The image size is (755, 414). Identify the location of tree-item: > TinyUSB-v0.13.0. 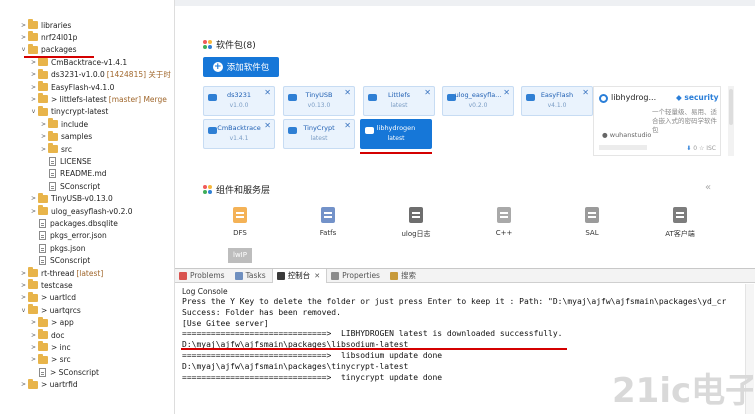
(71, 198).